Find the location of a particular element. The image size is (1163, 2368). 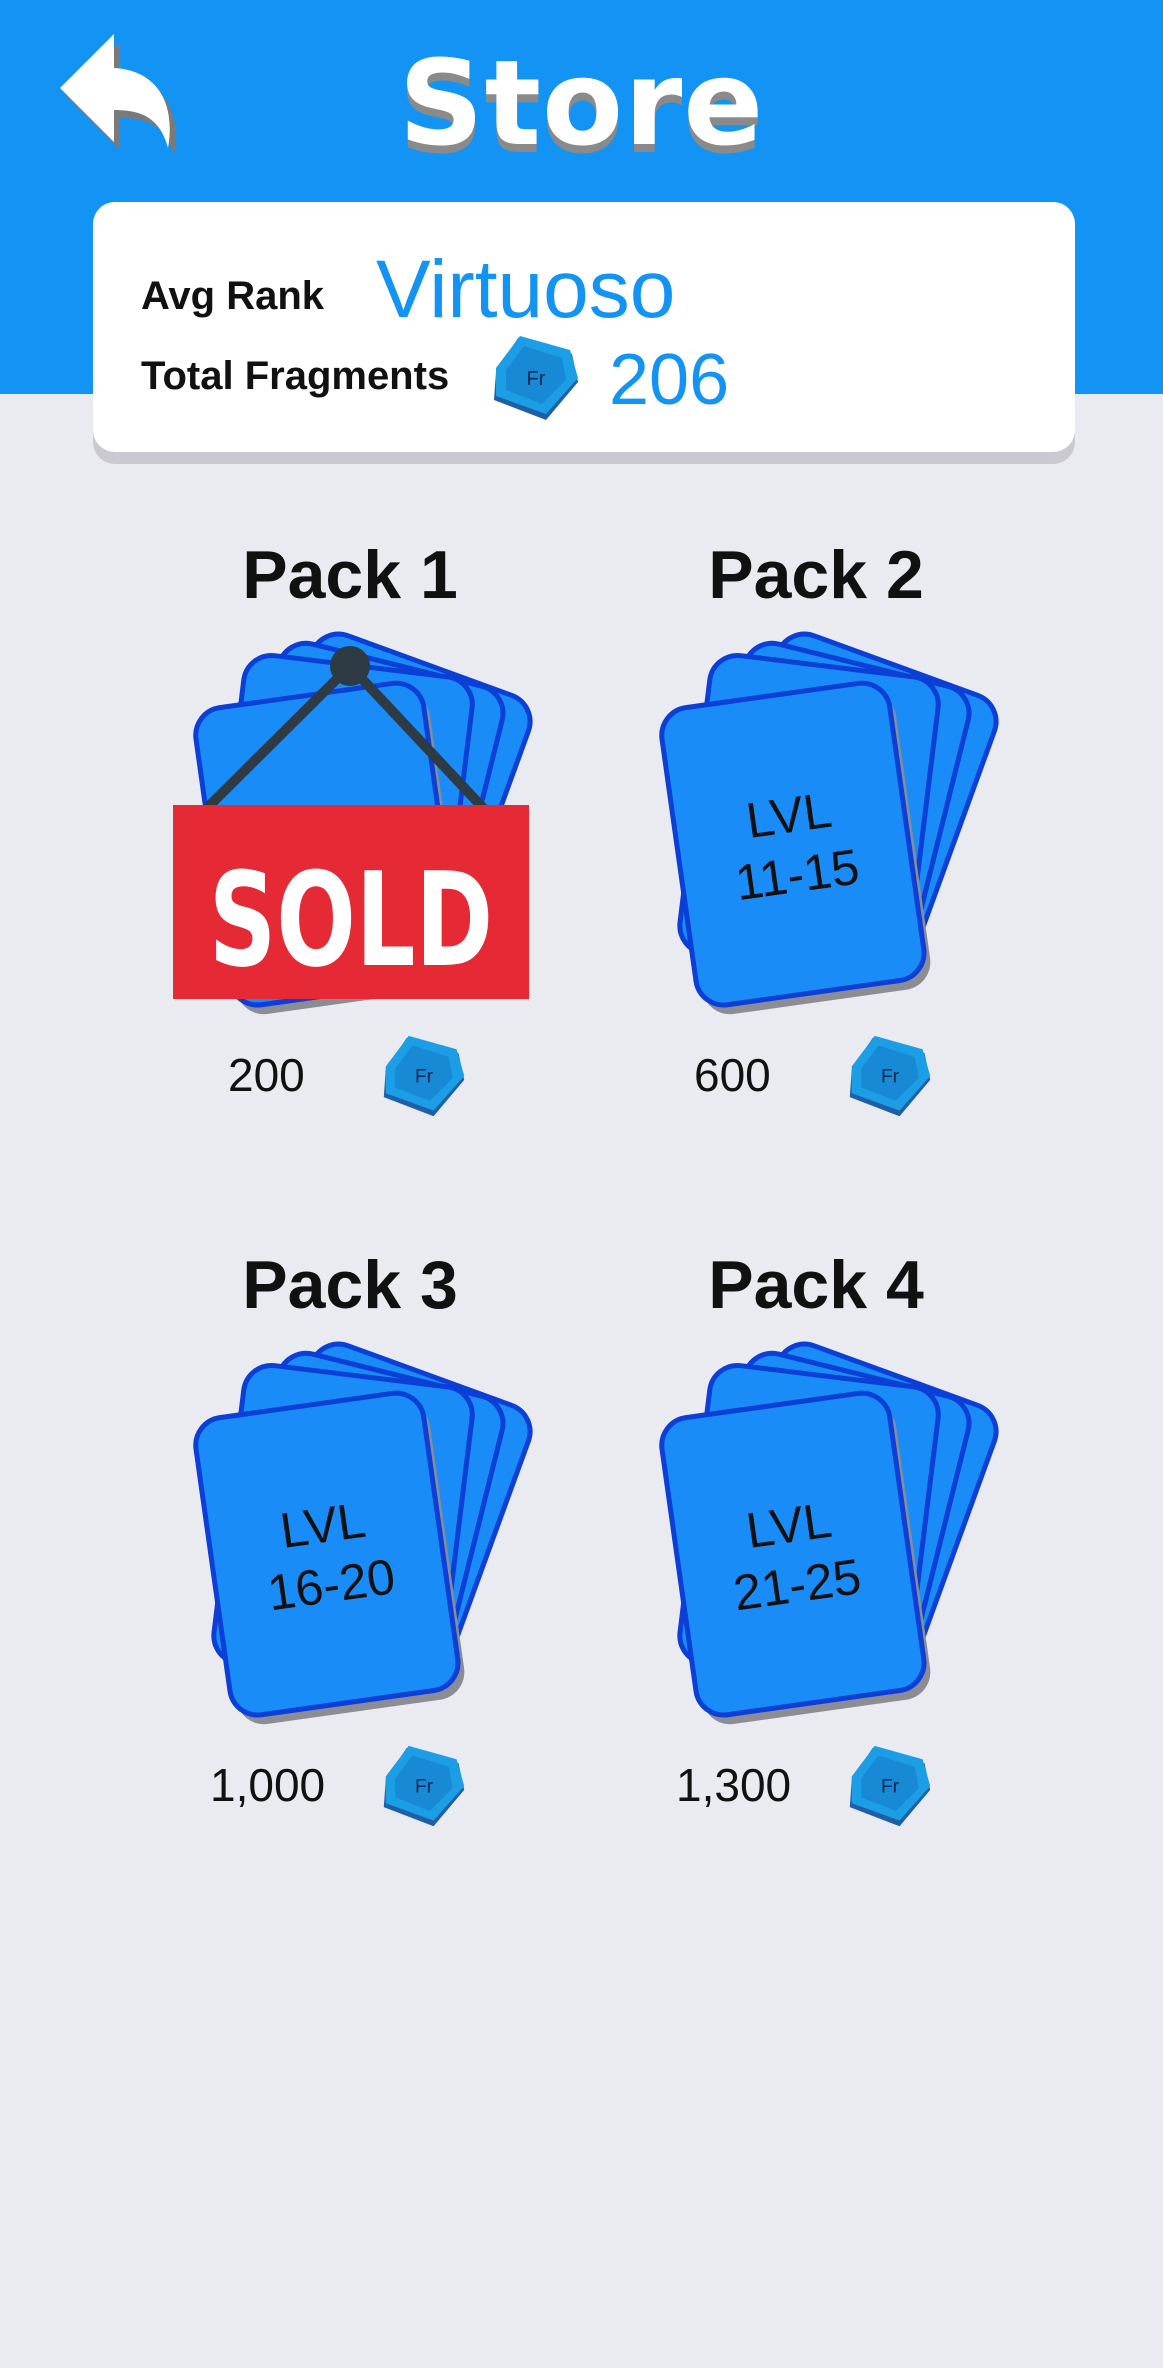

pack-2: Pack 2 LVL 11-15 600 Fr is located at coordinates (816, 850).